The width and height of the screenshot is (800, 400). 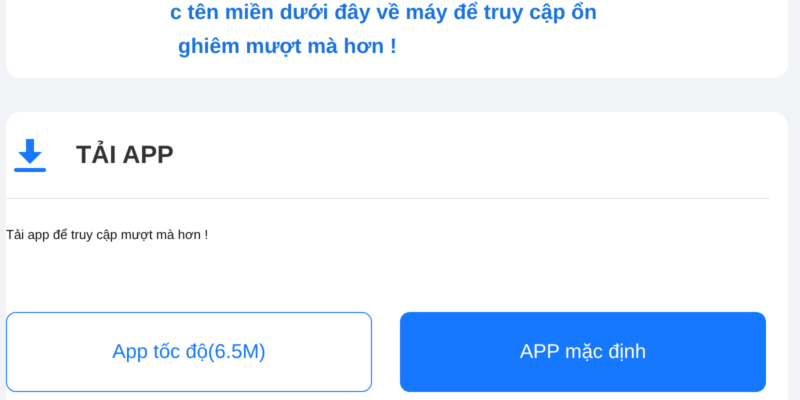 I want to click on download-icon, so click(x=30, y=155).